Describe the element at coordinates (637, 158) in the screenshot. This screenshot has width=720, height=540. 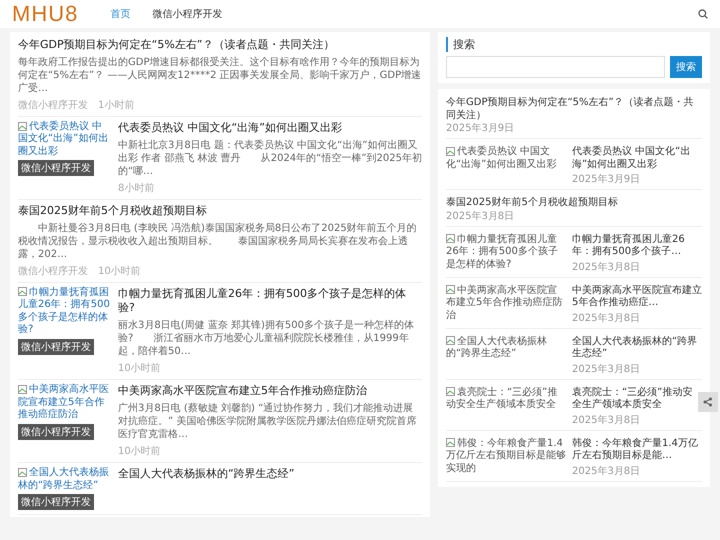
I see `post-title: 代表委员热议 中国文化“出海”如何出圈又出彩` at that location.